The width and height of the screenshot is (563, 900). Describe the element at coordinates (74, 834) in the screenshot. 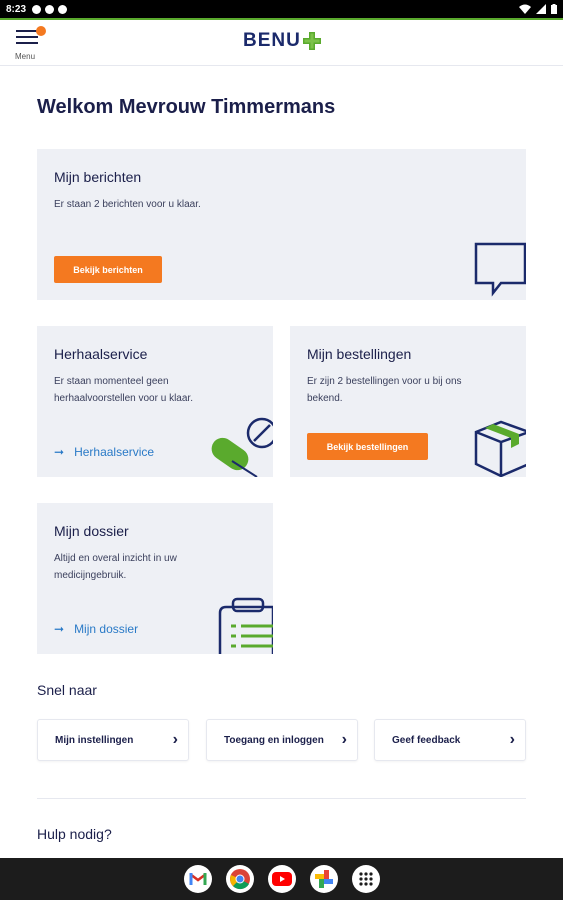

I see `help-heading: Hulp nodig?` at that location.